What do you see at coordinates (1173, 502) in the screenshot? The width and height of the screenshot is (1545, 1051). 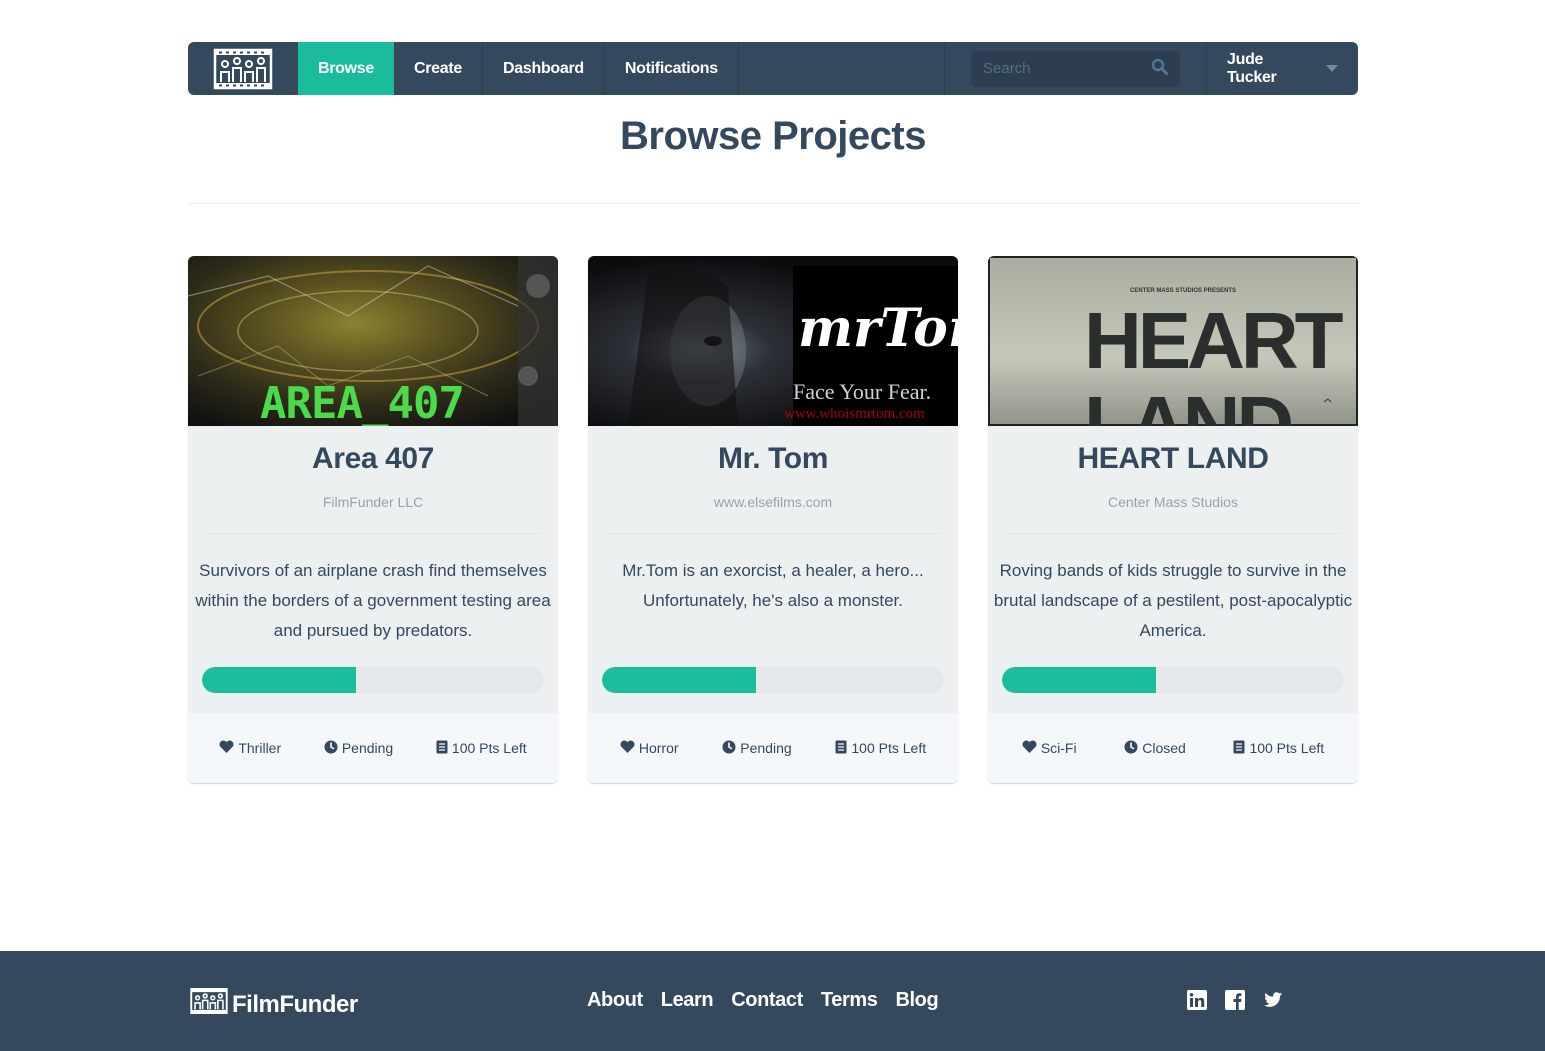 I see `project-studio: Center Mass Studios` at bounding box center [1173, 502].